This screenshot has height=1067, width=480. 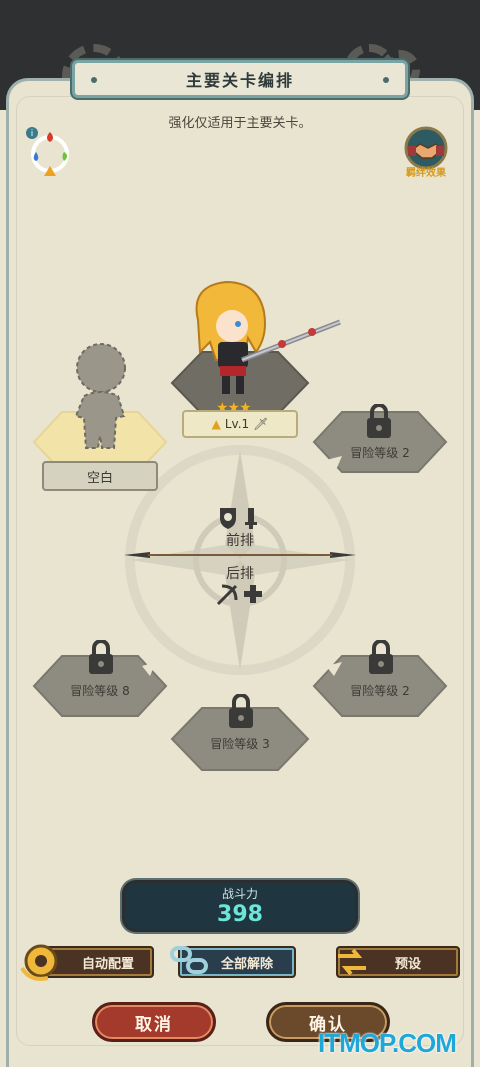 I want to click on hero-level-card: ▲ Lv.1 🗡, so click(x=240, y=424).